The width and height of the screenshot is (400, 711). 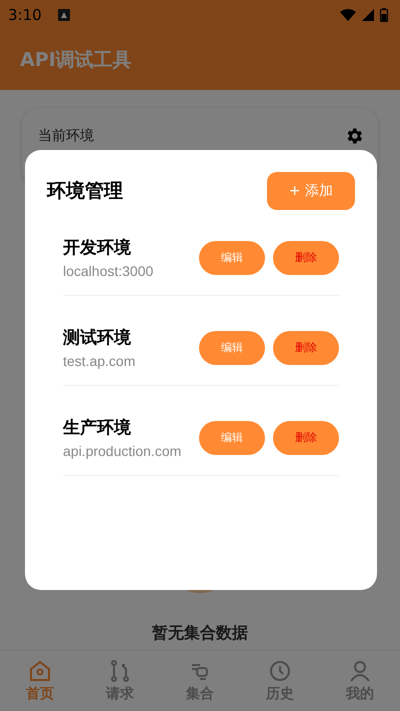 What do you see at coordinates (311, 191) in the screenshot?
I see `add-button: + 添加` at bounding box center [311, 191].